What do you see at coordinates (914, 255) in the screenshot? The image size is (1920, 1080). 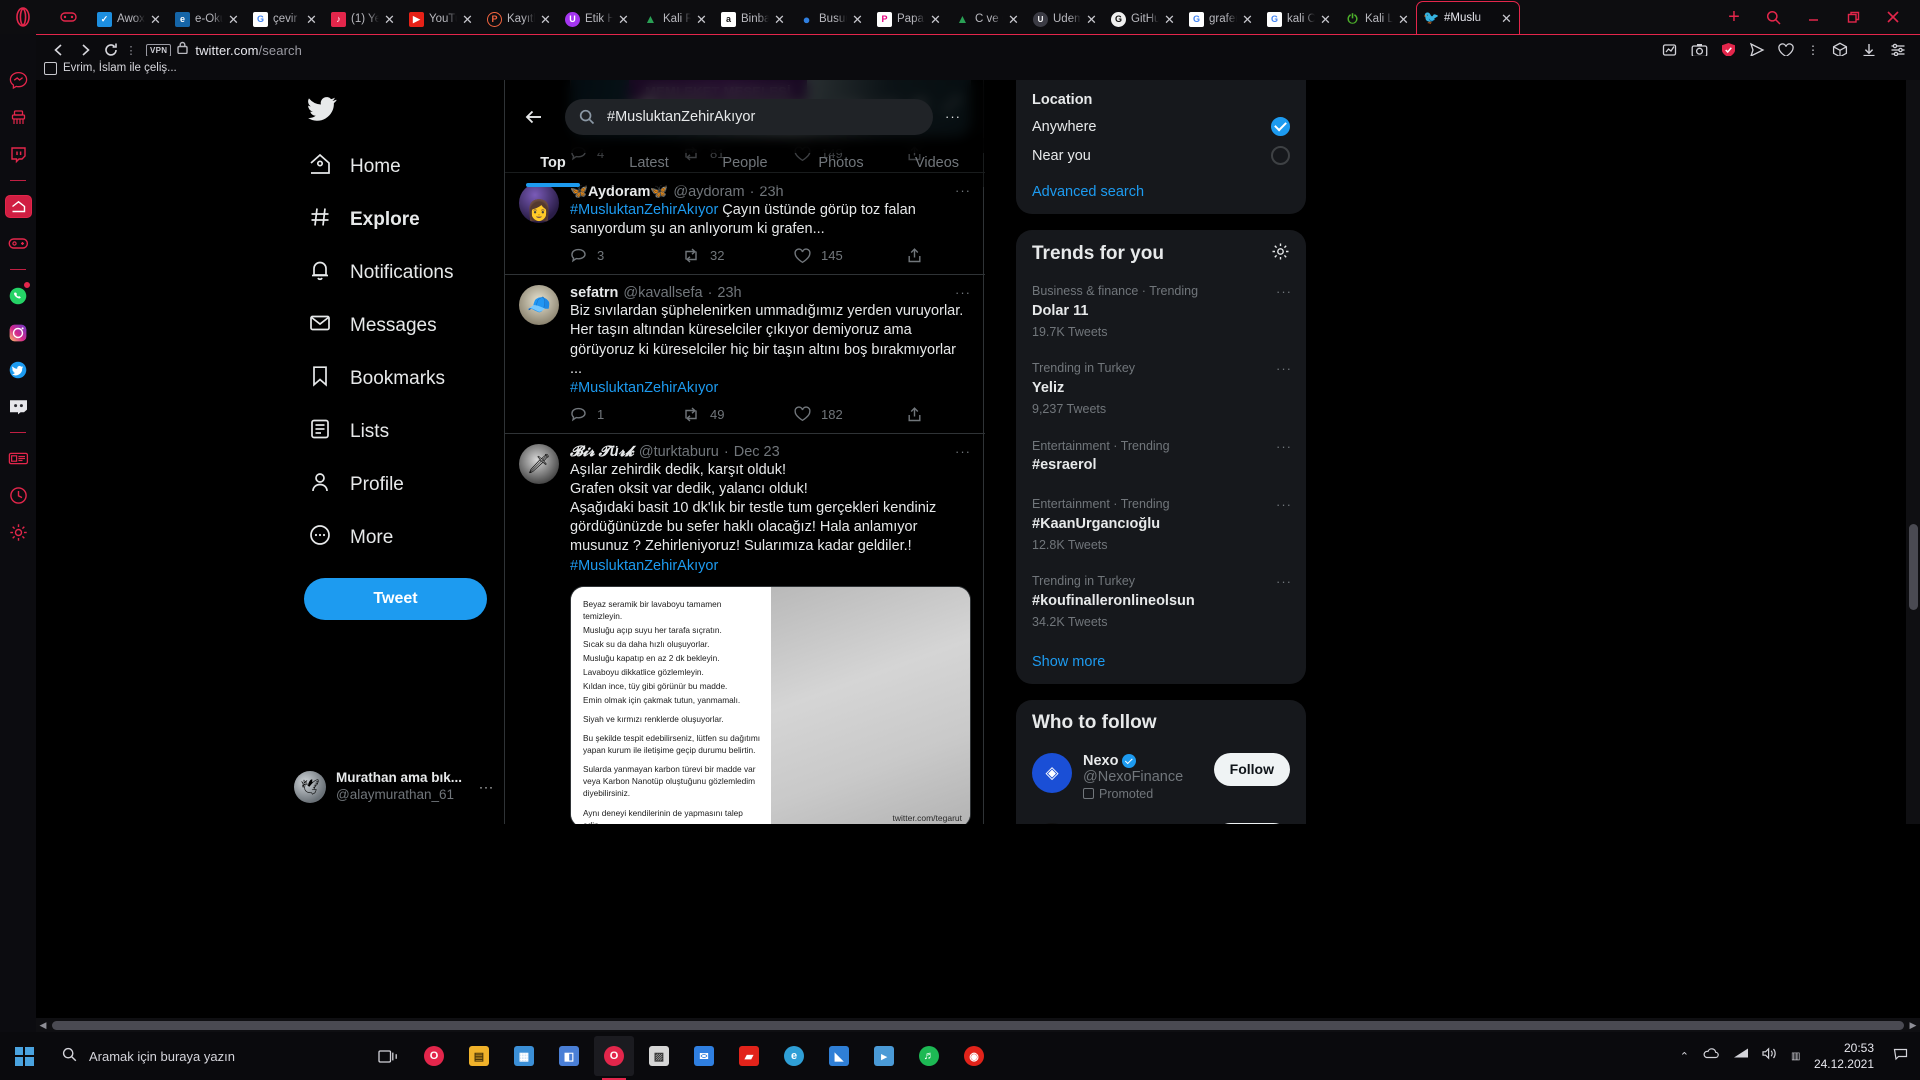 I see `share-action` at bounding box center [914, 255].